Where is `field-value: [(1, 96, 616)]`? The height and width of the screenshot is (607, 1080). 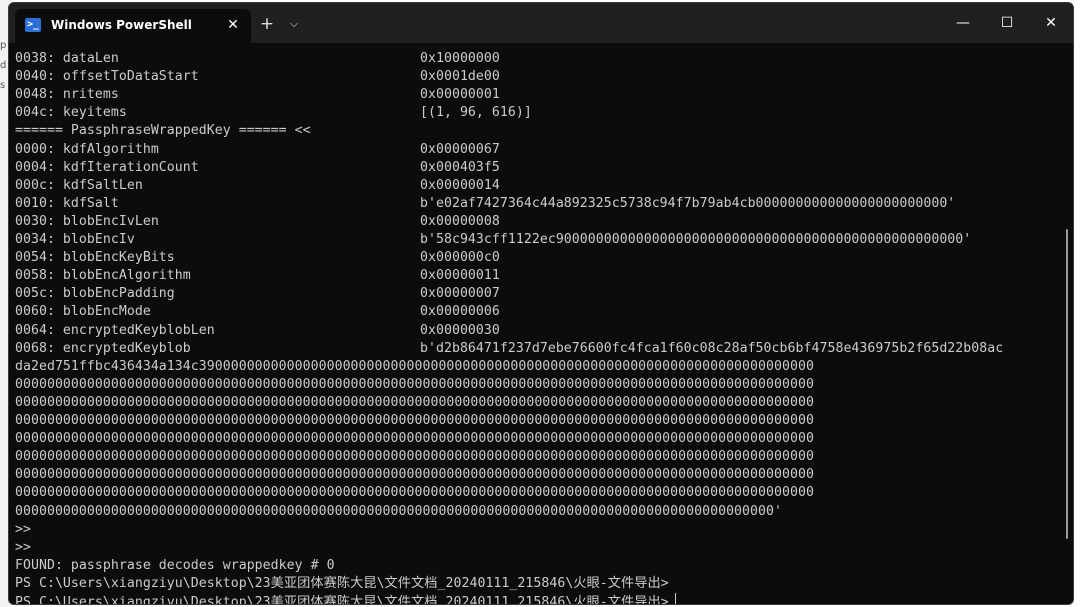
field-value: [(1, 96, 616)] is located at coordinates (476, 113).